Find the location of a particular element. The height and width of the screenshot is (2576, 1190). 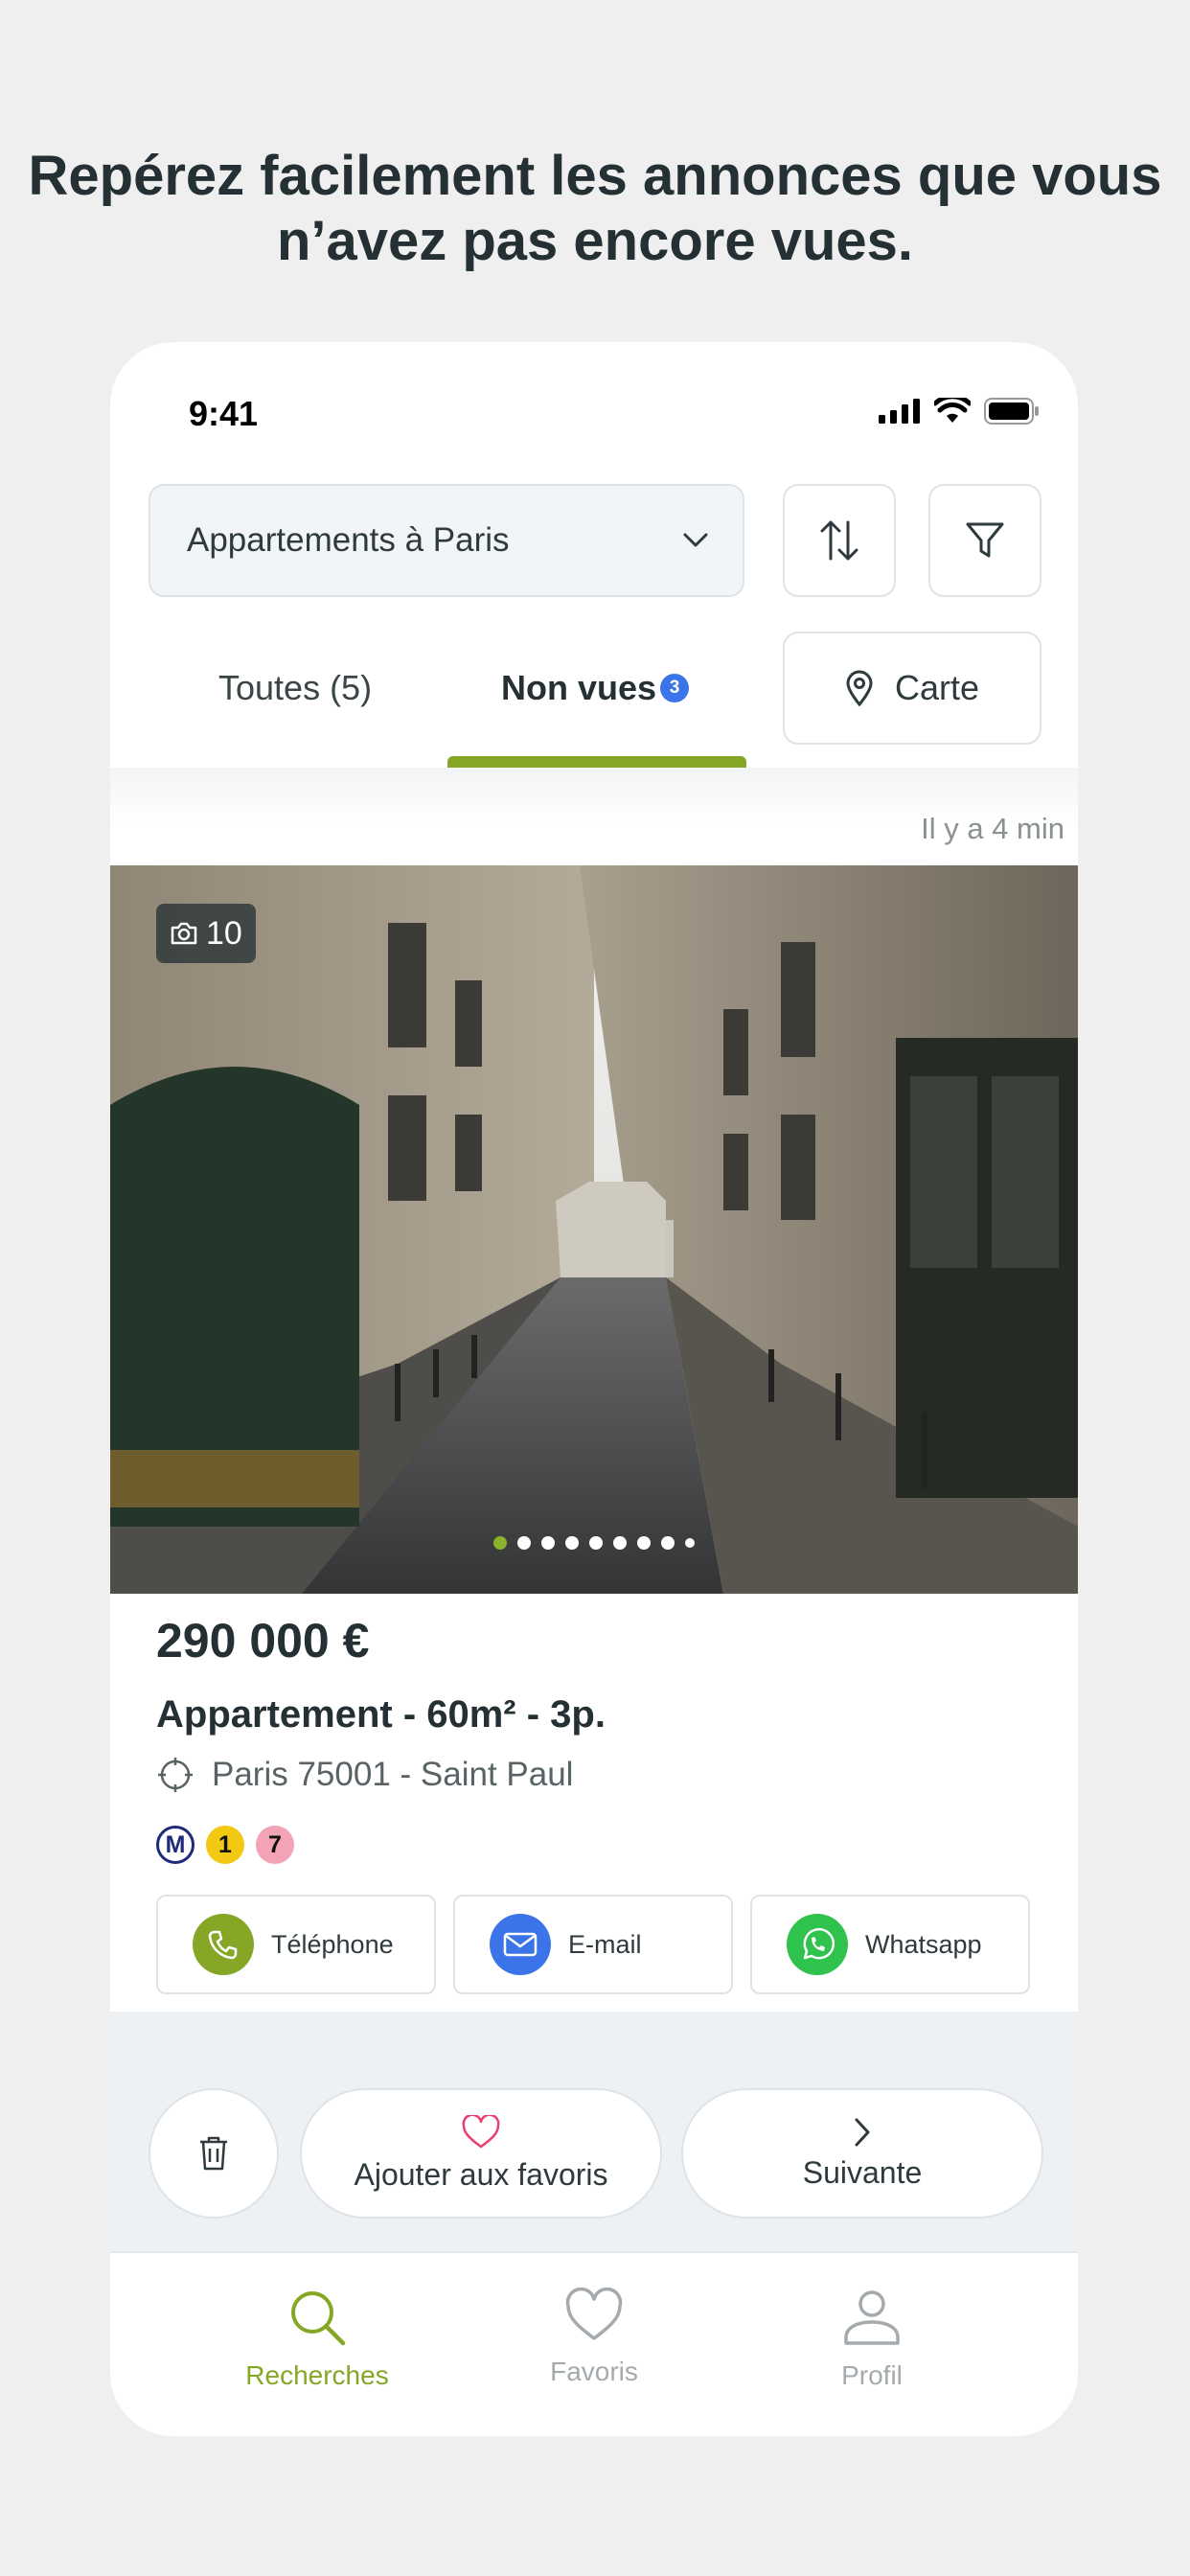

unseen-count-badge: 3 is located at coordinates (675, 688).